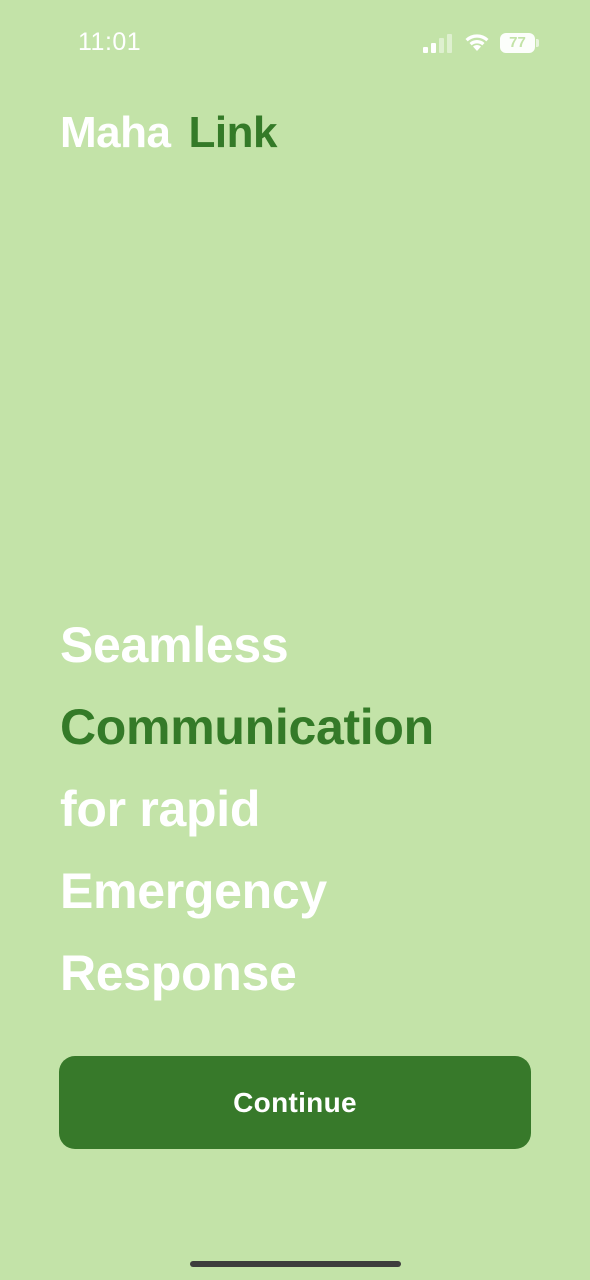 The height and width of the screenshot is (1280, 590). I want to click on status-bar: 11:01 77, so click(295, 44).